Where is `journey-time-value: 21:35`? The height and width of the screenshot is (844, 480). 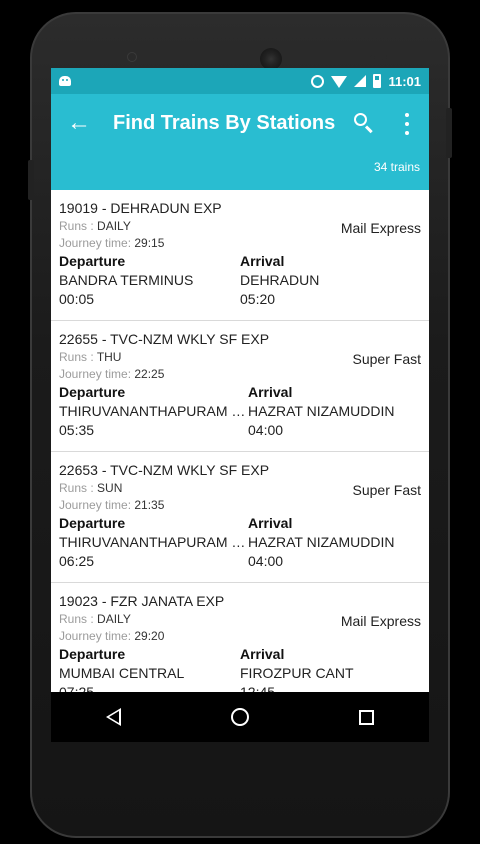
journey-time-value: 21:35 is located at coordinates (149, 505).